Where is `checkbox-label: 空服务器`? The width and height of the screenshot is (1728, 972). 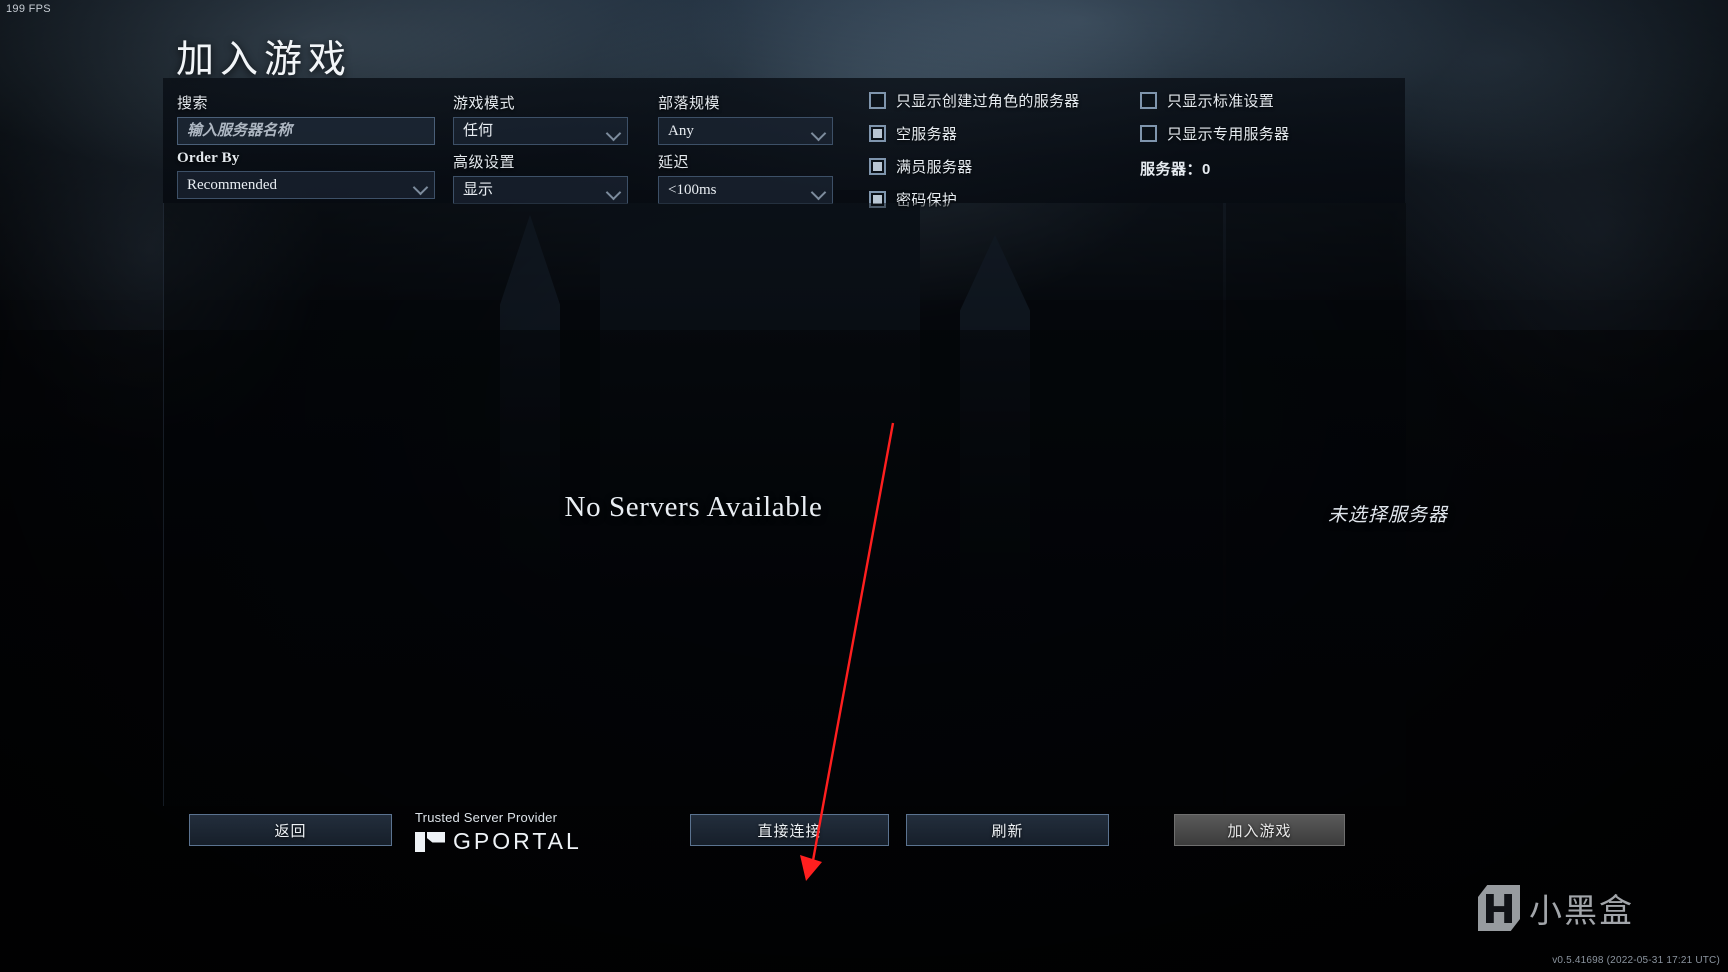
checkbox-label: 空服务器 is located at coordinates (927, 134).